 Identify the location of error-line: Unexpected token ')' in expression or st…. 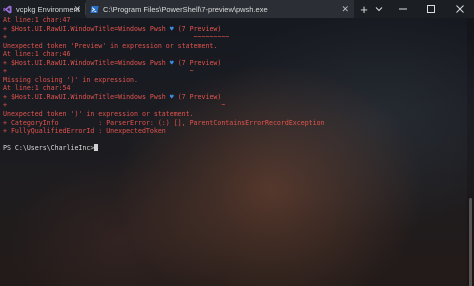
(235, 114).